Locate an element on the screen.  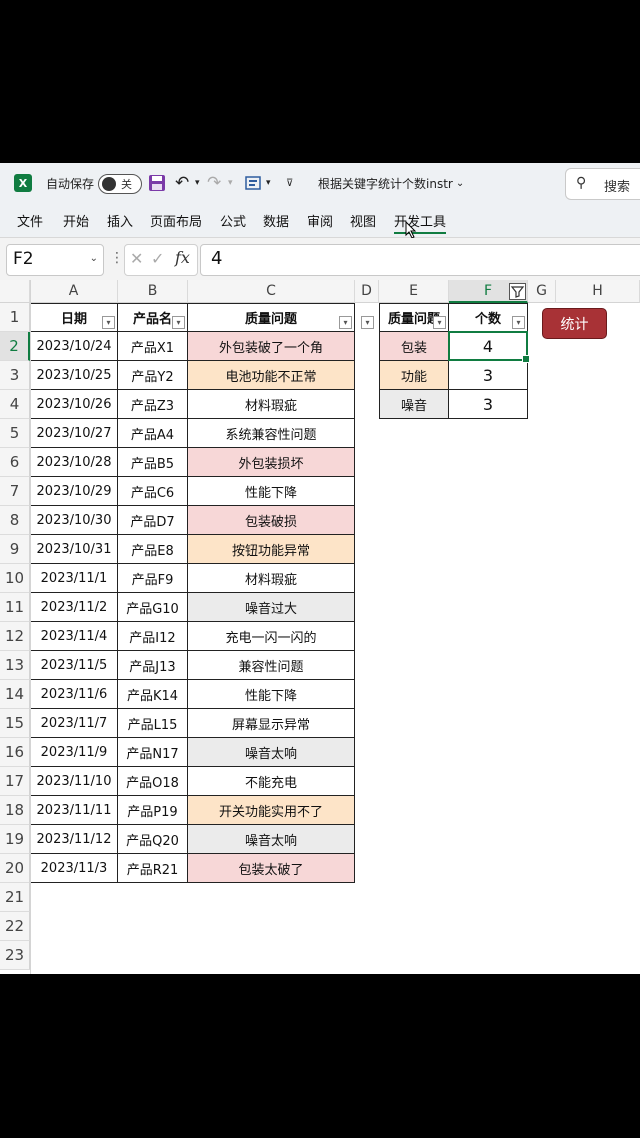
tab-page-layout: 页面布局 is located at coordinates (176, 220).